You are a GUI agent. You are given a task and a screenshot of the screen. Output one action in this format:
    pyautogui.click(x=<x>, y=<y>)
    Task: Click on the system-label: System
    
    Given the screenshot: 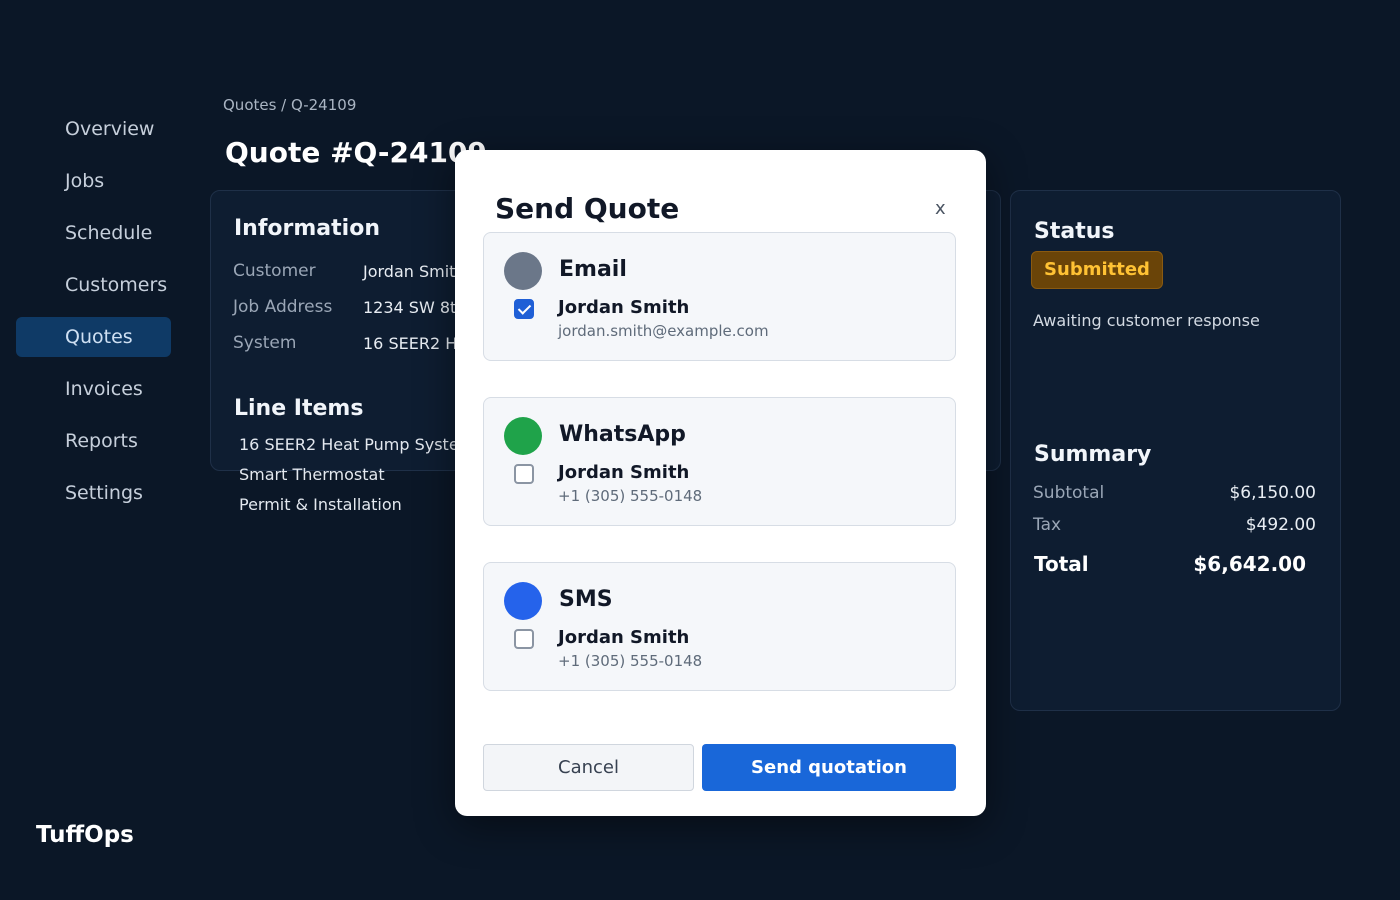 What is the action you would take?
    pyautogui.click(x=265, y=343)
    